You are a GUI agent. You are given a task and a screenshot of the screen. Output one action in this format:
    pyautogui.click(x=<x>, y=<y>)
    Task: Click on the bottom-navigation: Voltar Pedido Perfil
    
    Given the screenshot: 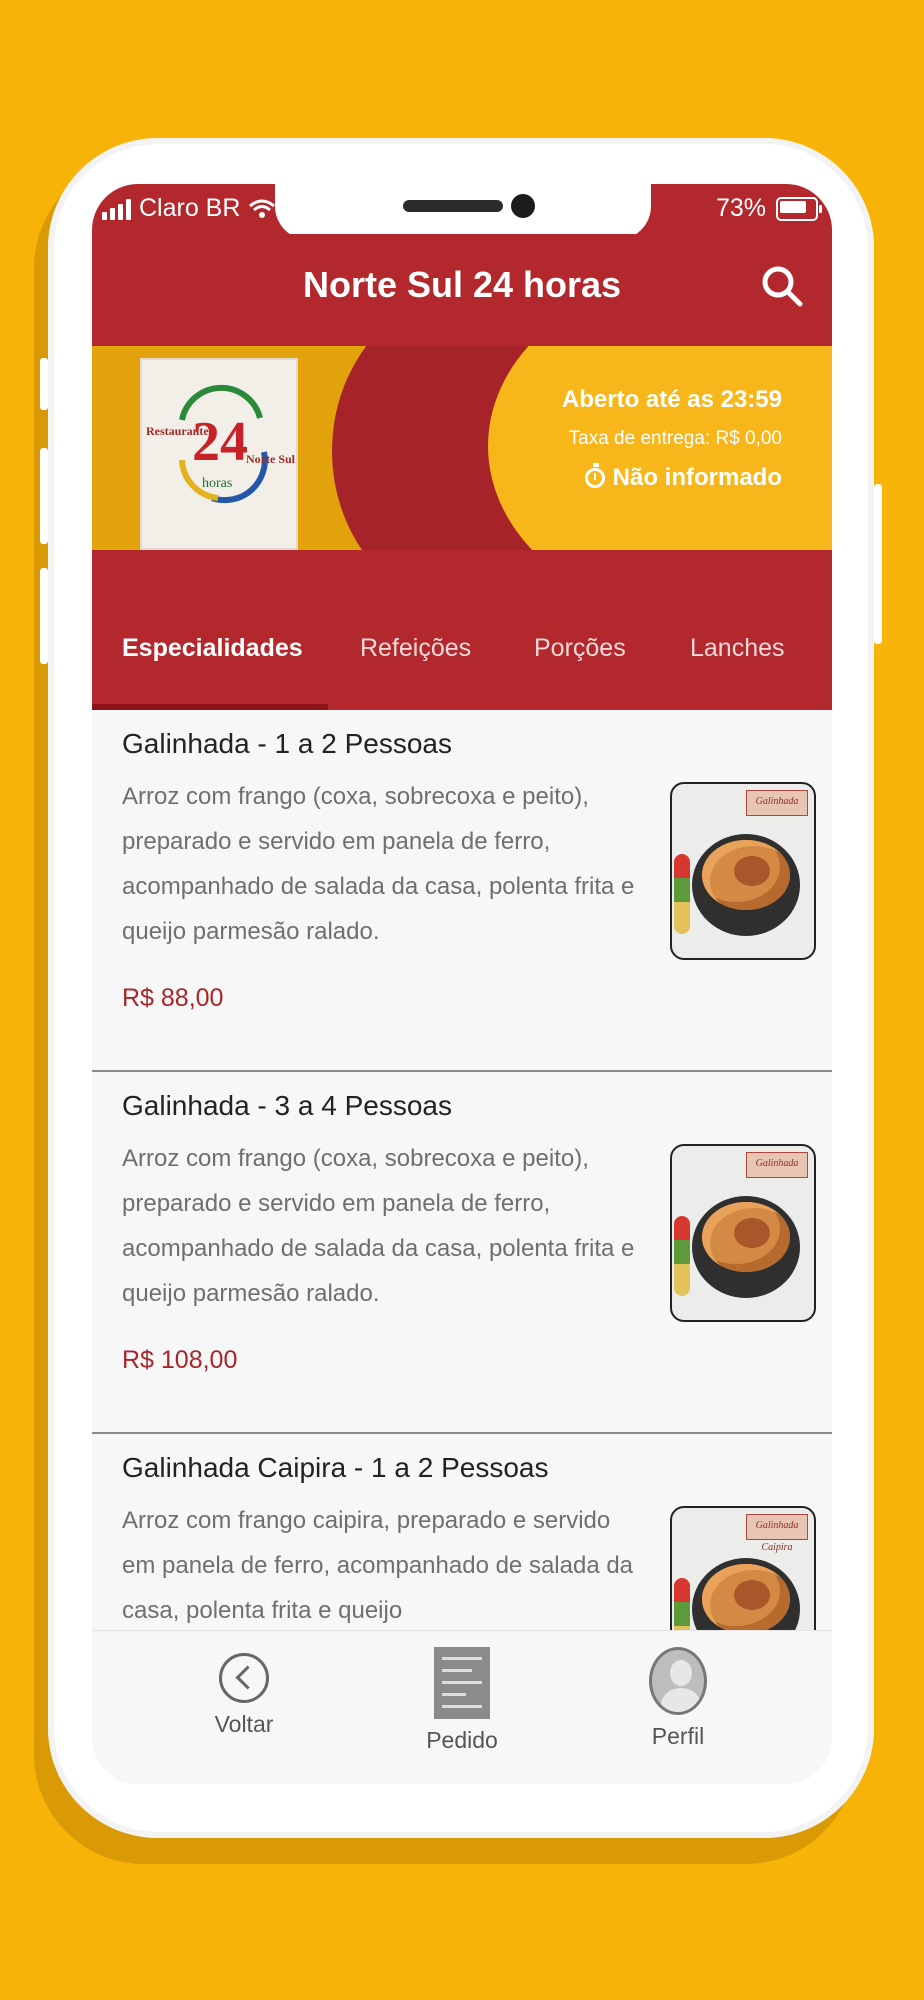 What is the action you would take?
    pyautogui.click(x=462, y=1707)
    